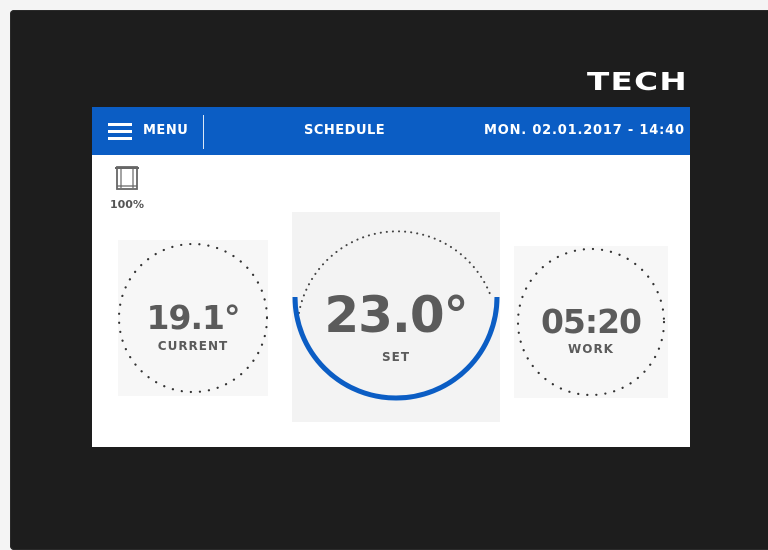 The width and height of the screenshot is (768, 550). I want to click on hamburger-icon, so click(120, 131).